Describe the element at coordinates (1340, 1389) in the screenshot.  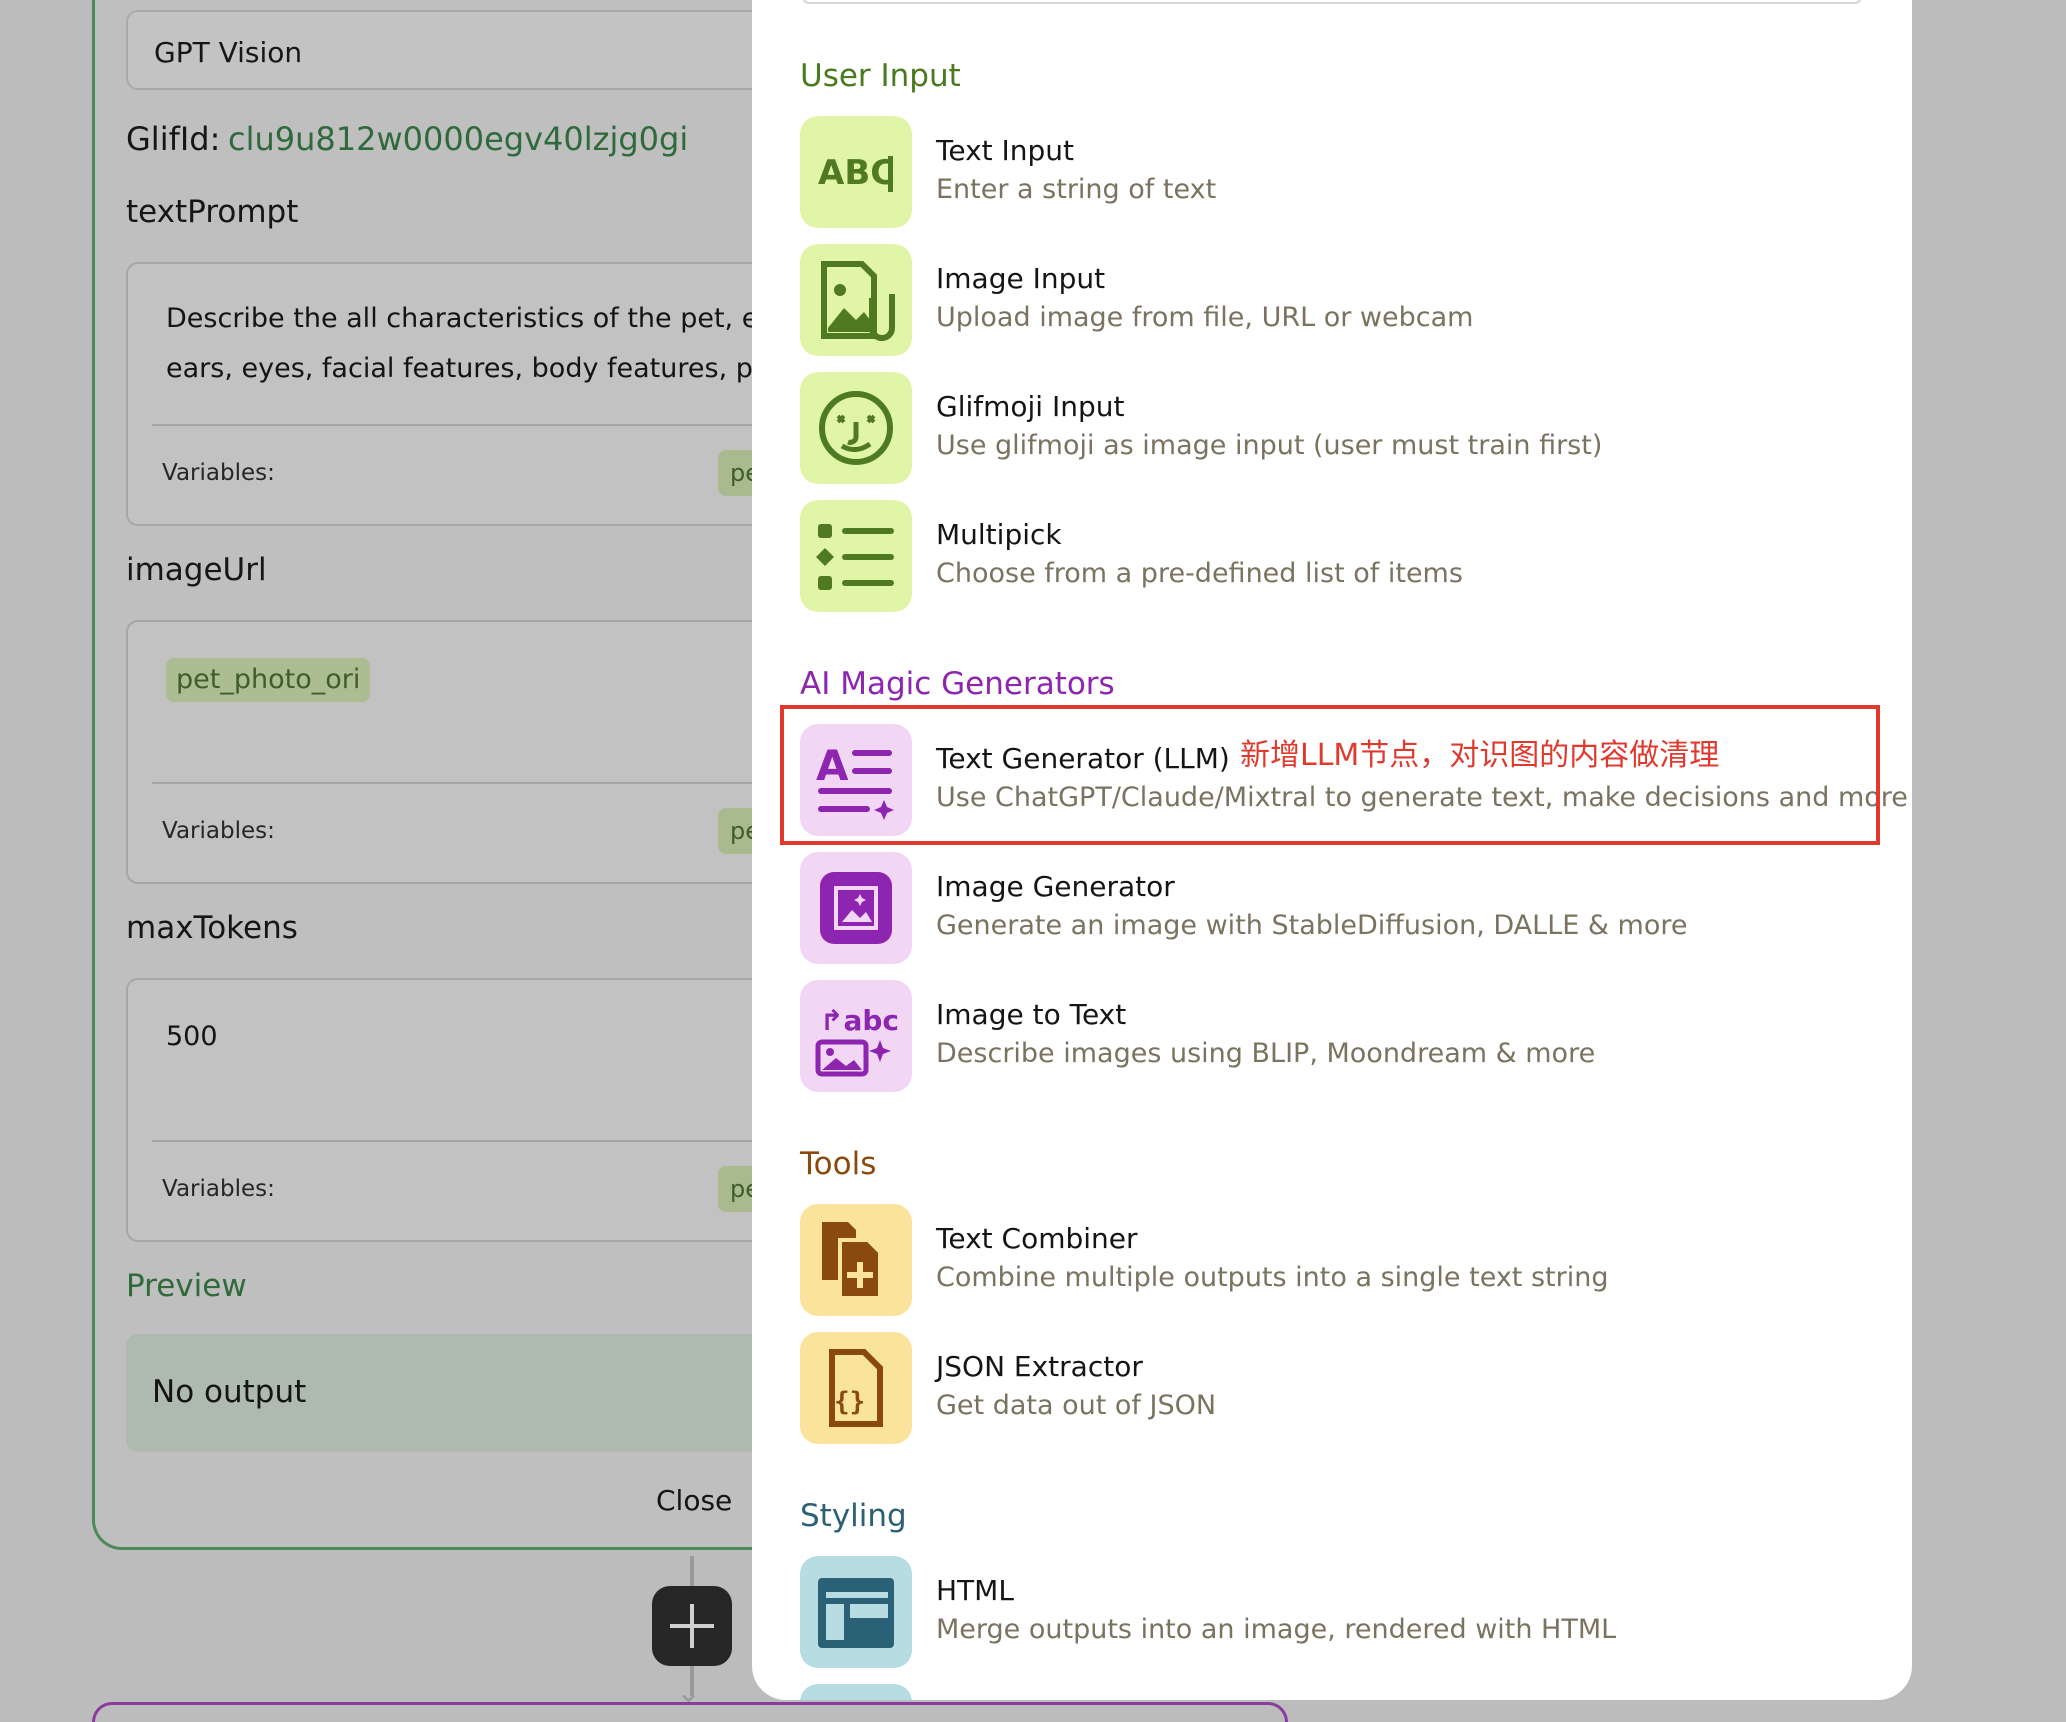
I see `menu-item-json-extractor: {} JSON Extractor Get data out of JSON` at that location.